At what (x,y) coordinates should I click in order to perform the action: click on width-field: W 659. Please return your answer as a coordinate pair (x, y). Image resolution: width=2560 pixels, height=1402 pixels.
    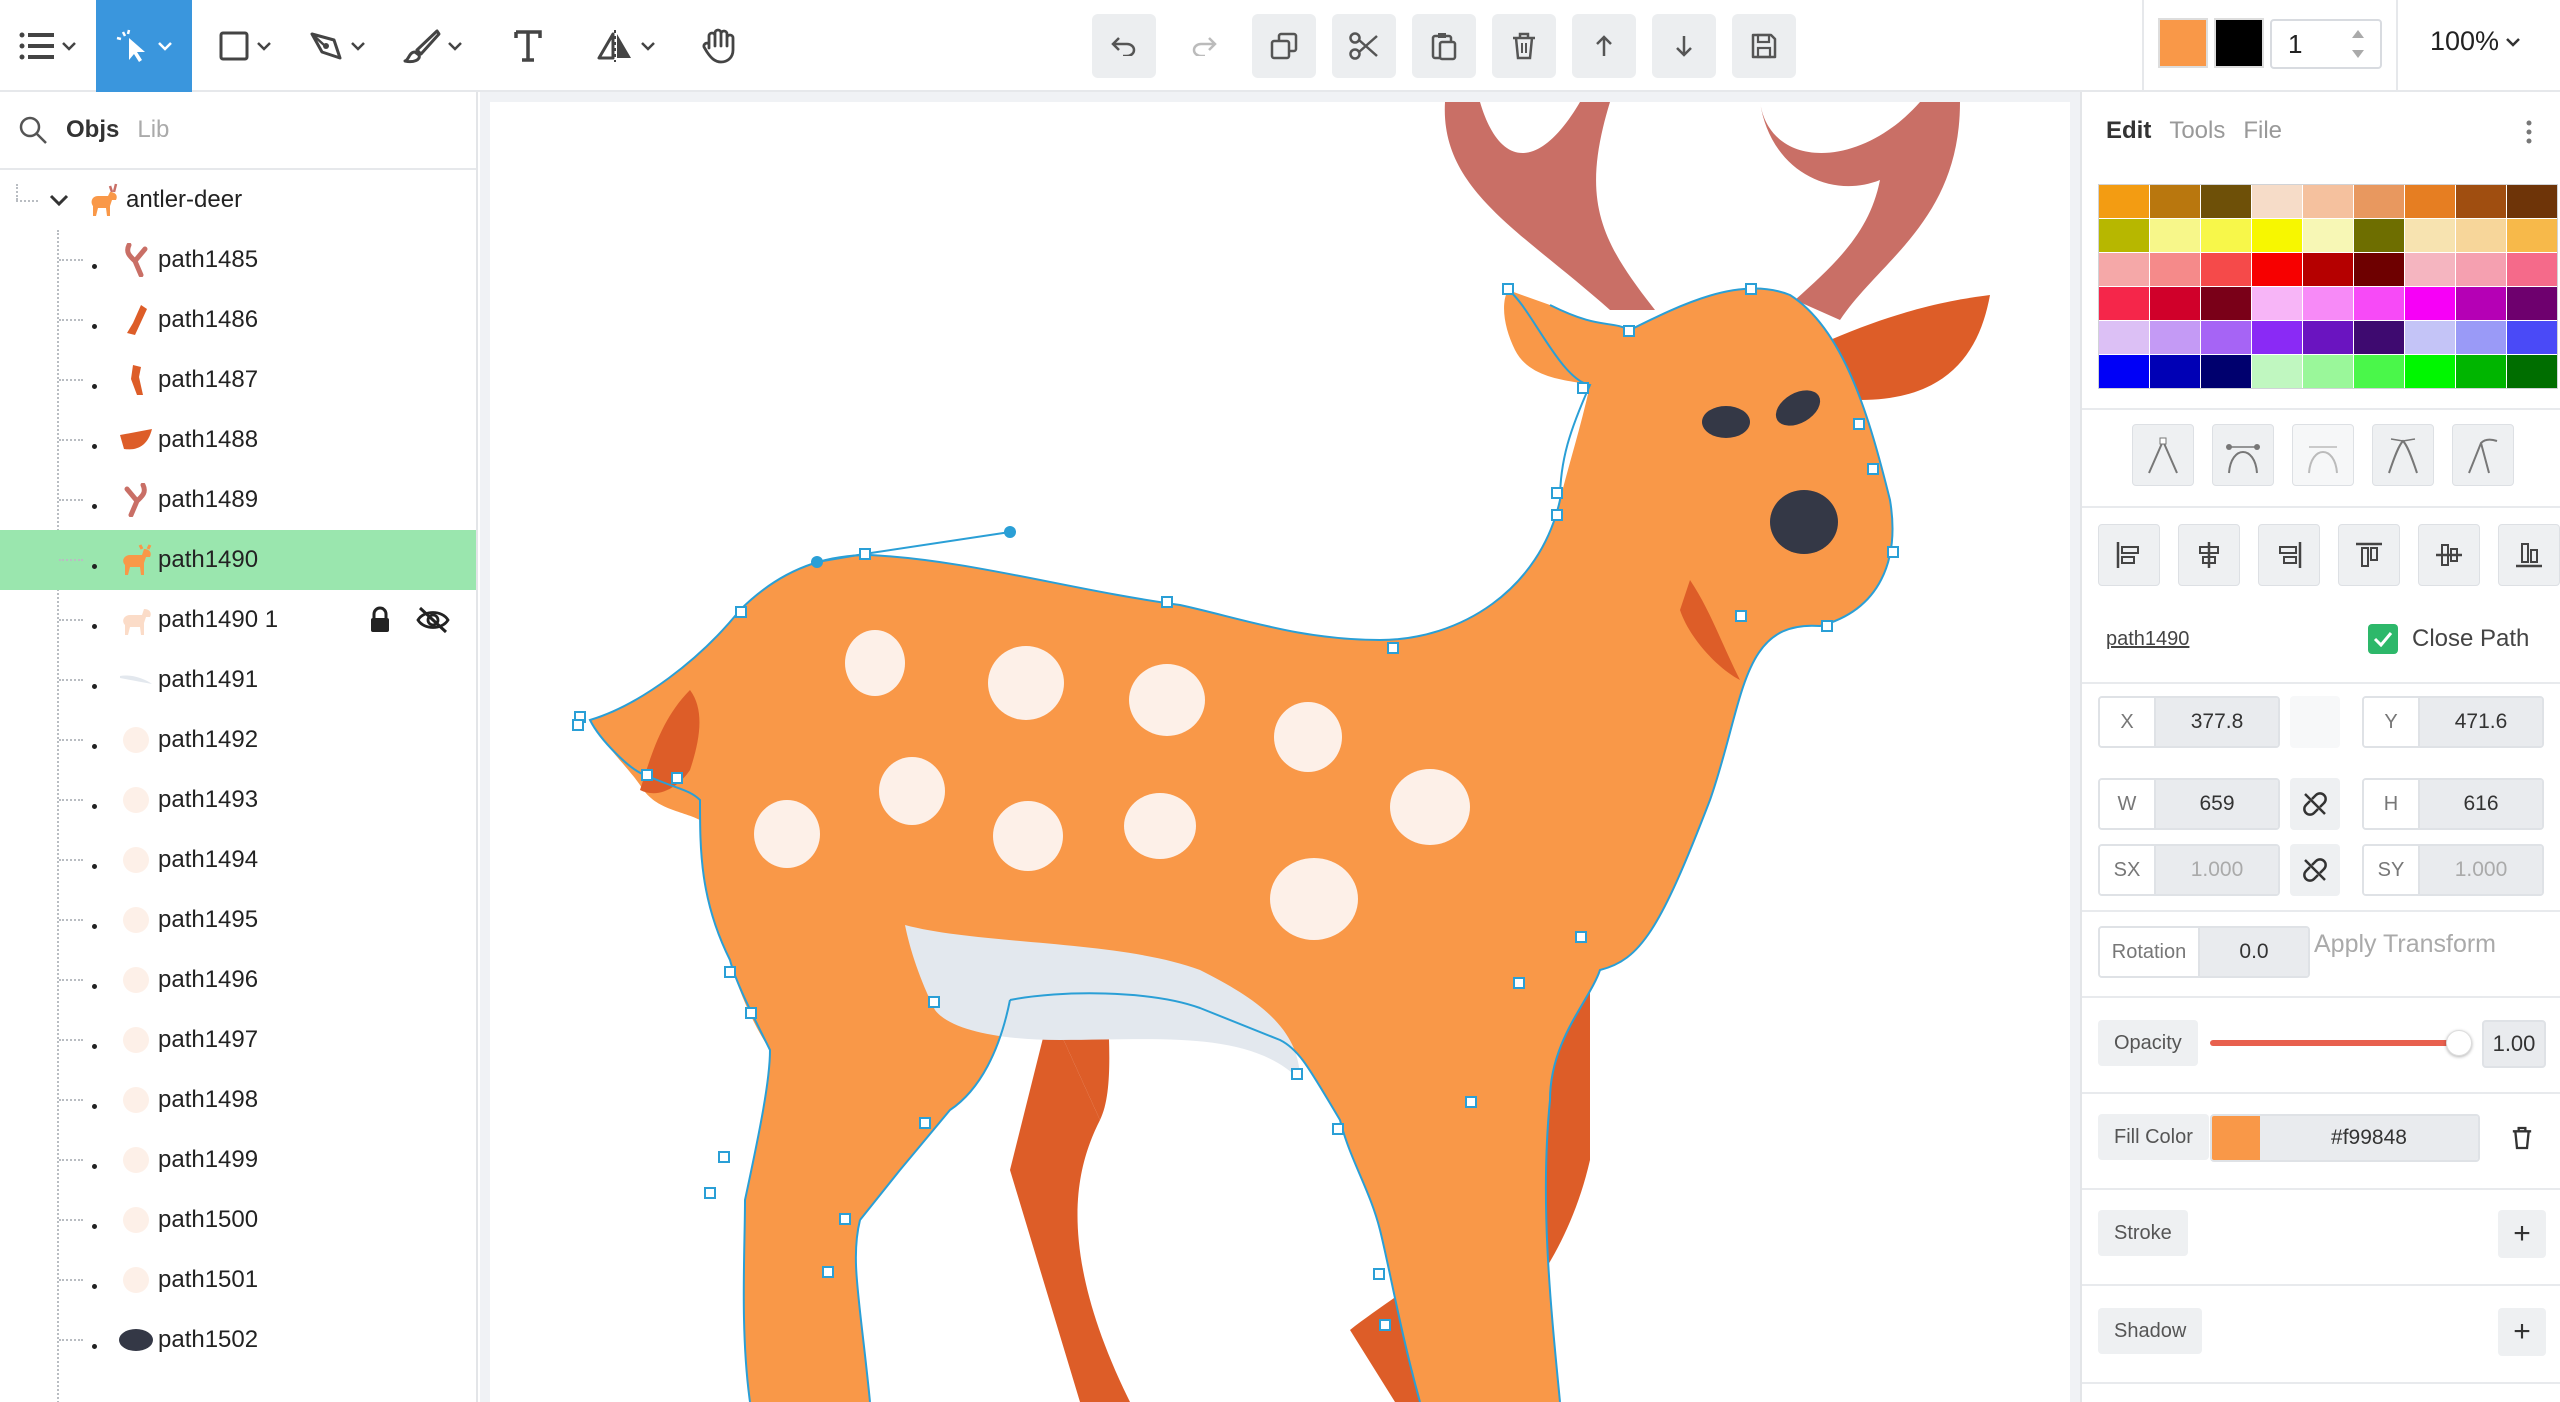
    Looking at the image, I should click on (2189, 804).